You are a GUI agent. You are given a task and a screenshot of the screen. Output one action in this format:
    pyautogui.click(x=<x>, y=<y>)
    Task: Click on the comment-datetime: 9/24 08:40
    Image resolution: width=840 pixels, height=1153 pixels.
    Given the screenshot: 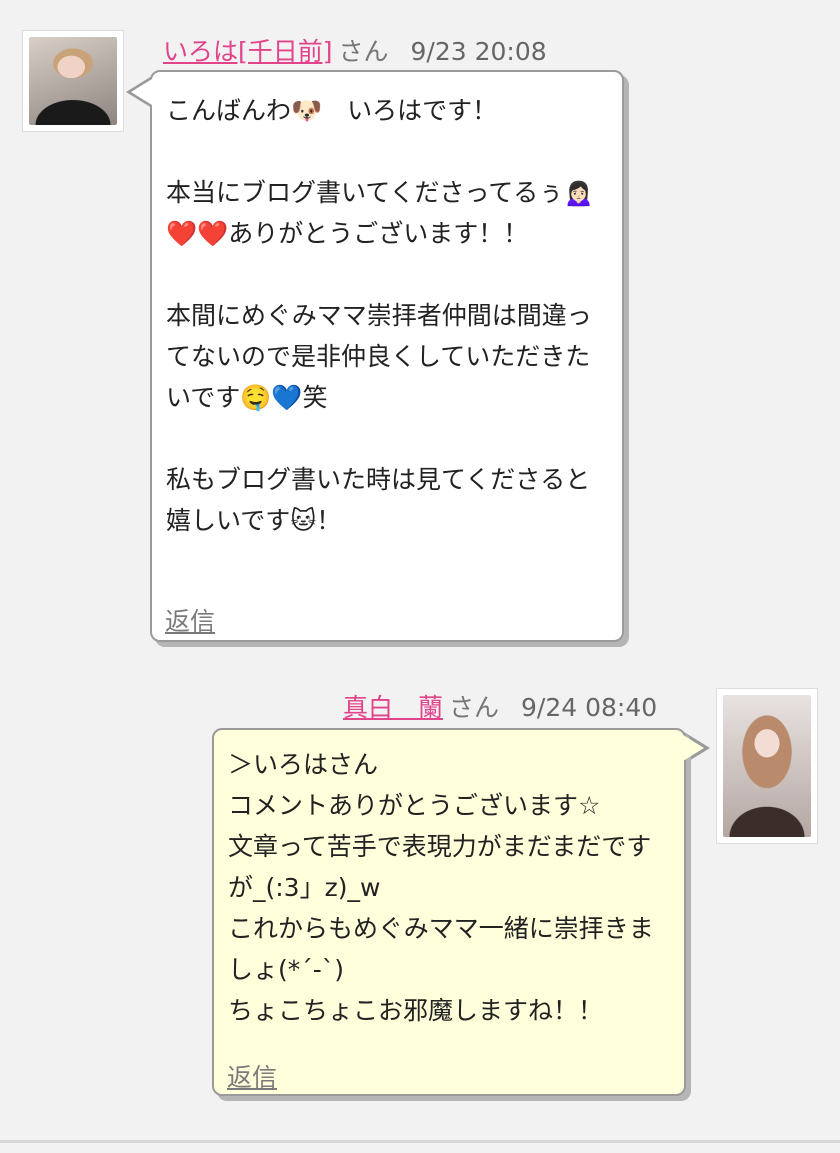 What is the action you would take?
    pyautogui.click(x=589, y=707)
    